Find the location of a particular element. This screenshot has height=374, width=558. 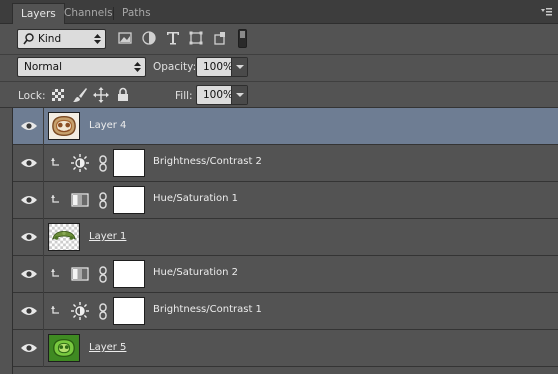

type-filter-icon is located at coordinates (173, 38).